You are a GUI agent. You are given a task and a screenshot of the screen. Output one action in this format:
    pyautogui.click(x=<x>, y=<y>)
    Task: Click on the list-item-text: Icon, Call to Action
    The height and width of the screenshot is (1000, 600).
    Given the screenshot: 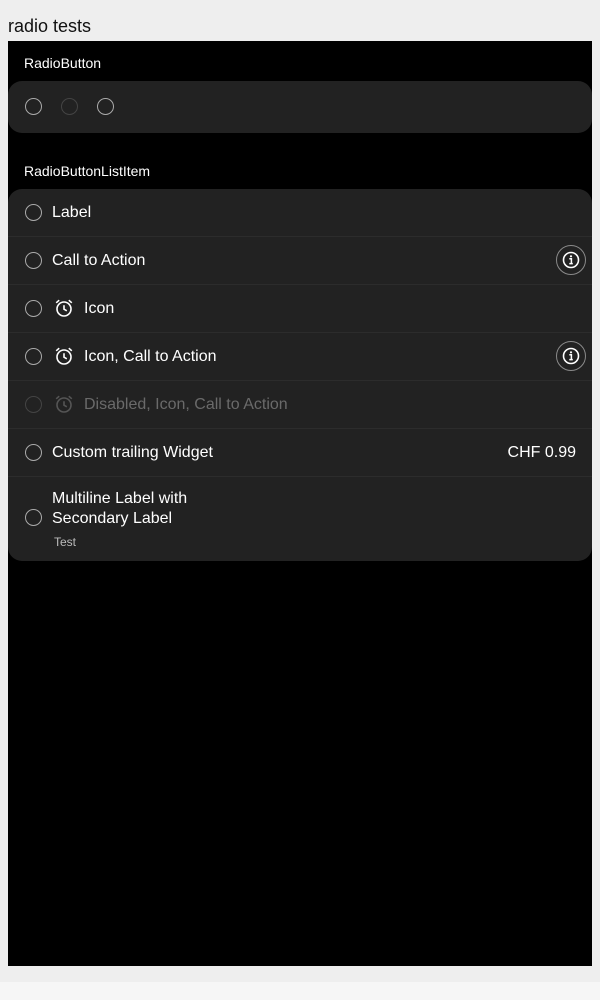 What is the action you would take?
    pyautogui.click(x=150, y=356)
    